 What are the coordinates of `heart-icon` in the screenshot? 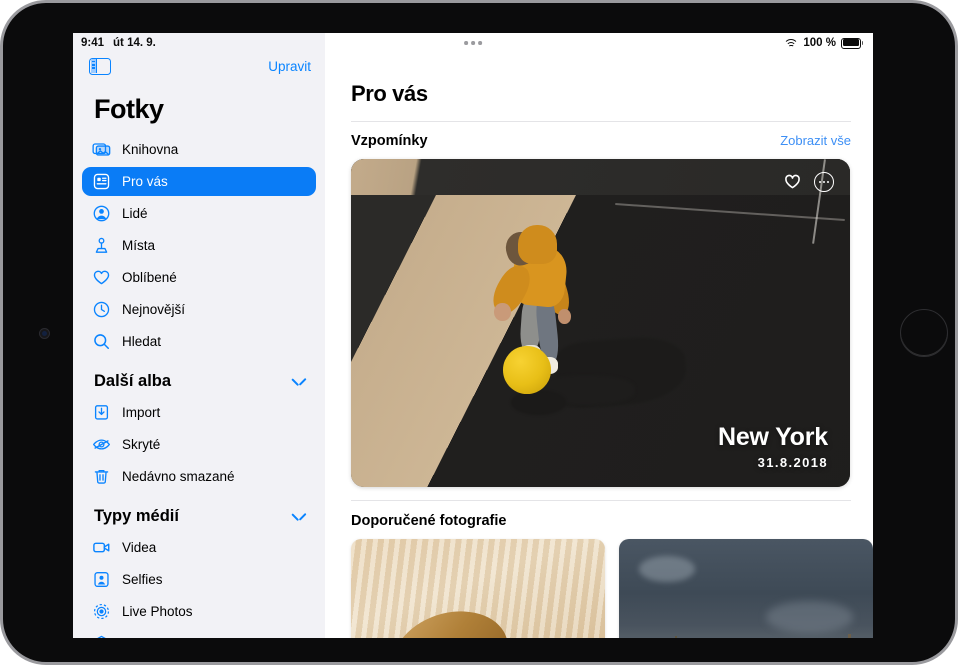 It's located at (101, 277).